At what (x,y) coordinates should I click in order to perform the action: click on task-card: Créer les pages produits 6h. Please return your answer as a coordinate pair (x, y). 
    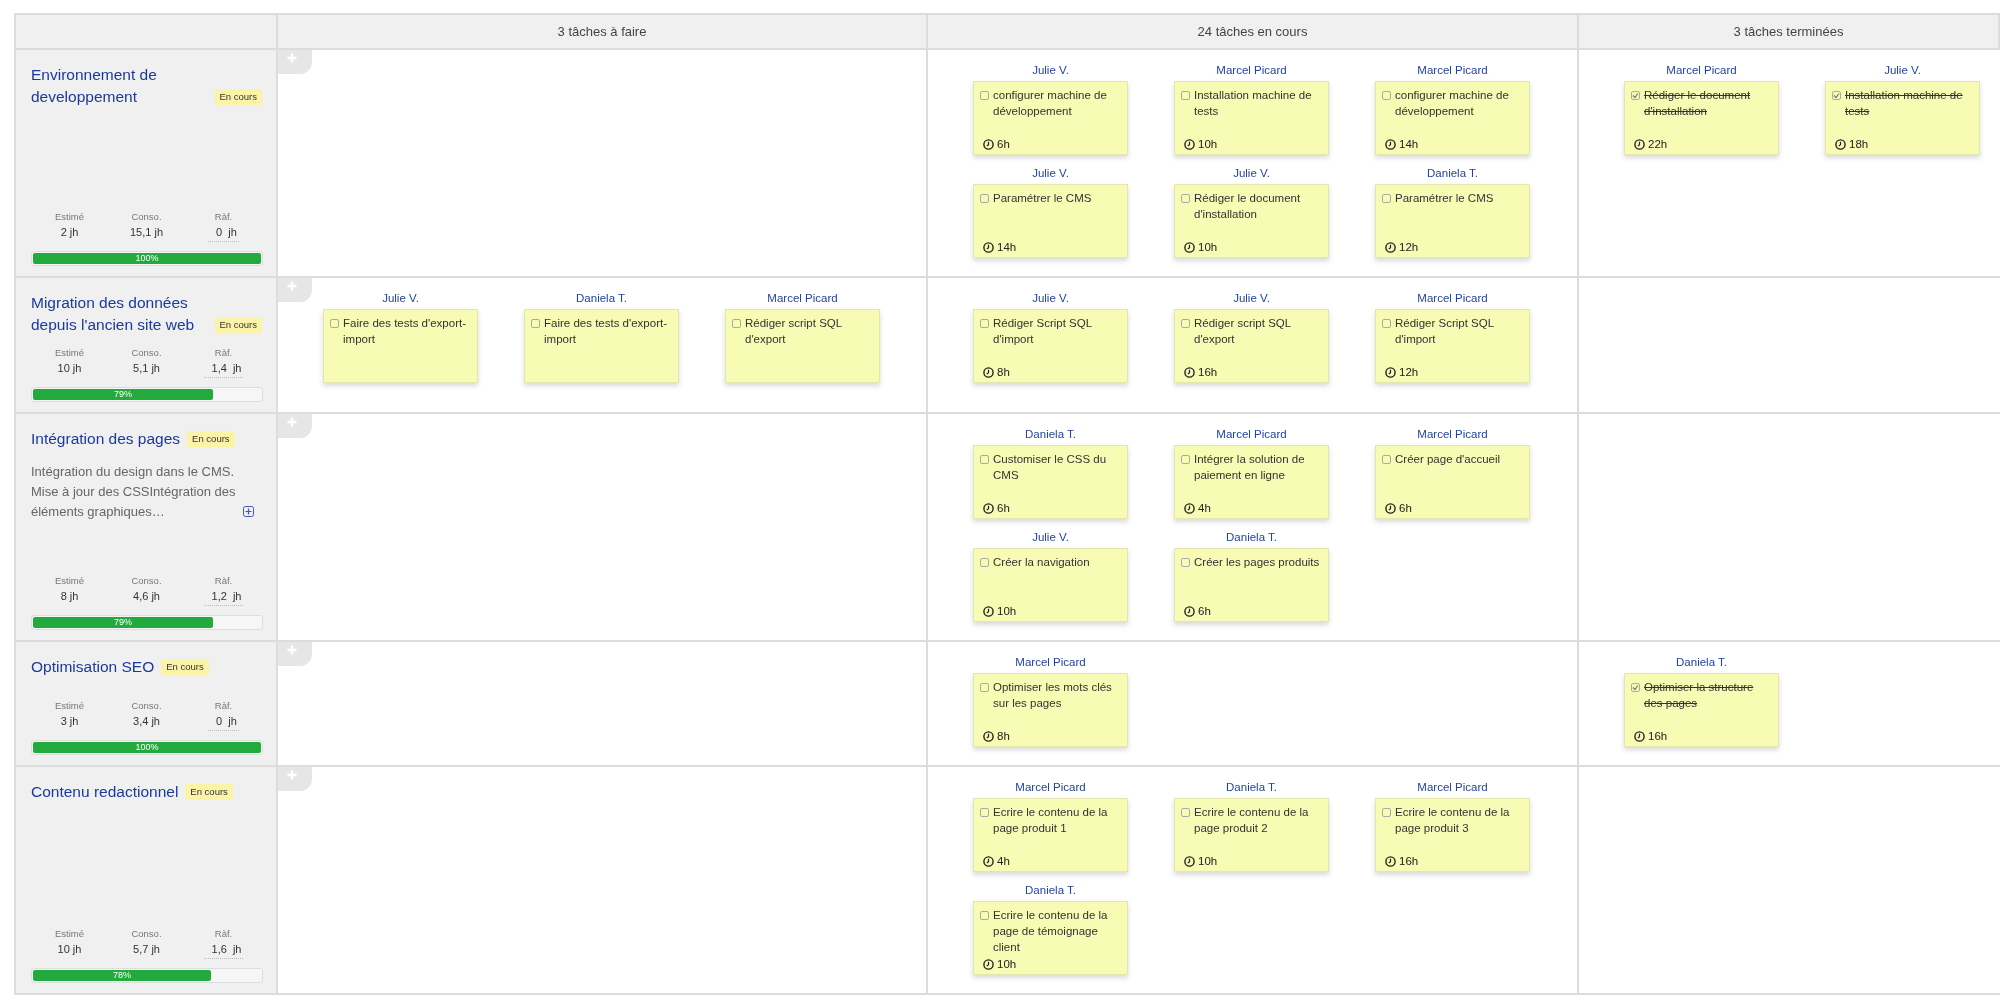
    Looking at the image, I should click on (1251, 585).